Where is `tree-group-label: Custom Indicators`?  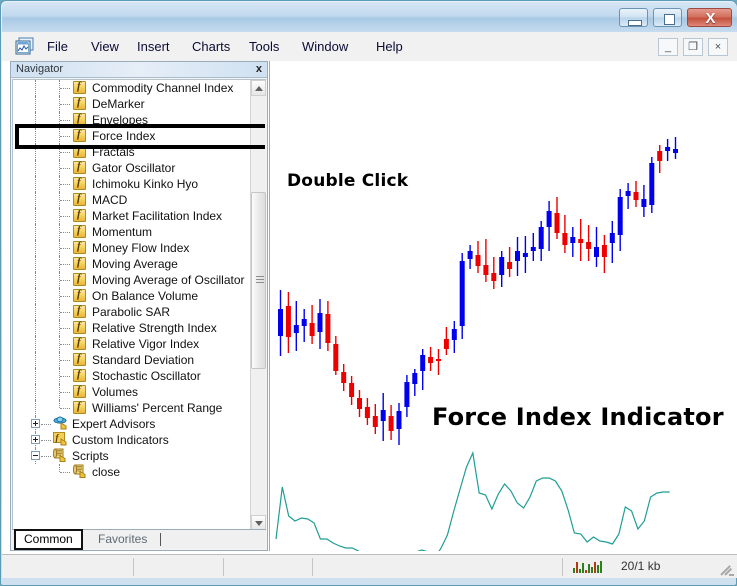 tree-group-label: Custom Indicators is located at coordinates (120, 440).